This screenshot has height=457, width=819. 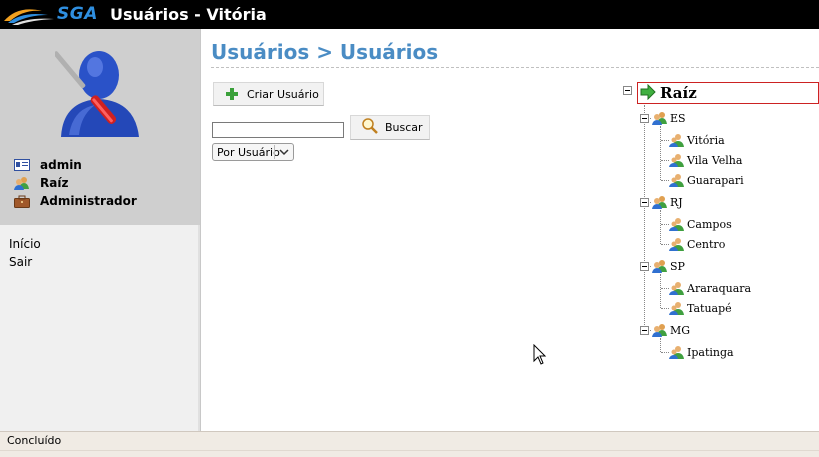 What do you see at coordinates (75, 183) in the screenshot?
I see `user-unit-row: Raíz` at bounding box center [75, 183].